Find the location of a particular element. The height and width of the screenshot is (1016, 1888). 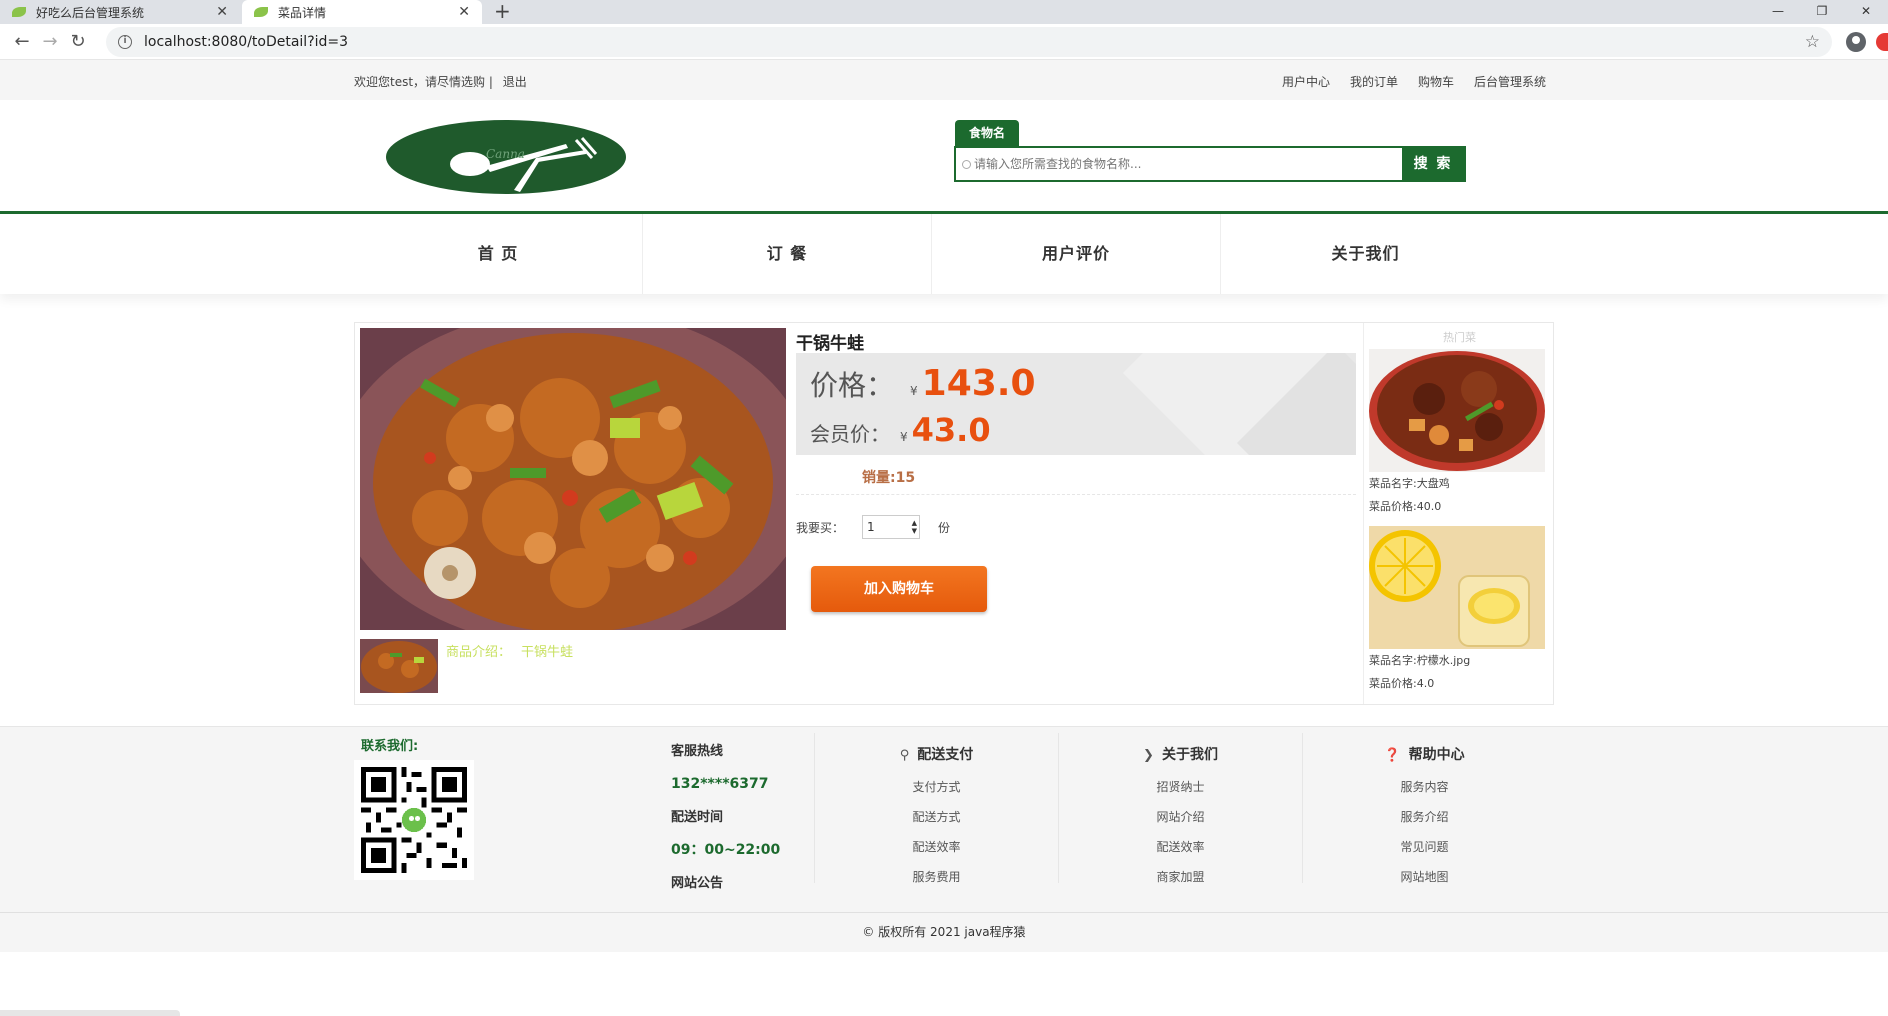

welcome-area: 欢迎您test，请尽情选购 | 退出 is located at coordinates (440, 81).